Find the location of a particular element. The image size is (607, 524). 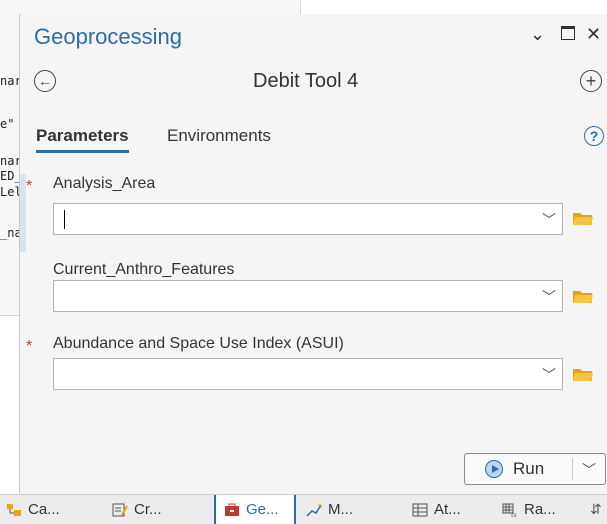

divider is located at coordinates (572, 469).